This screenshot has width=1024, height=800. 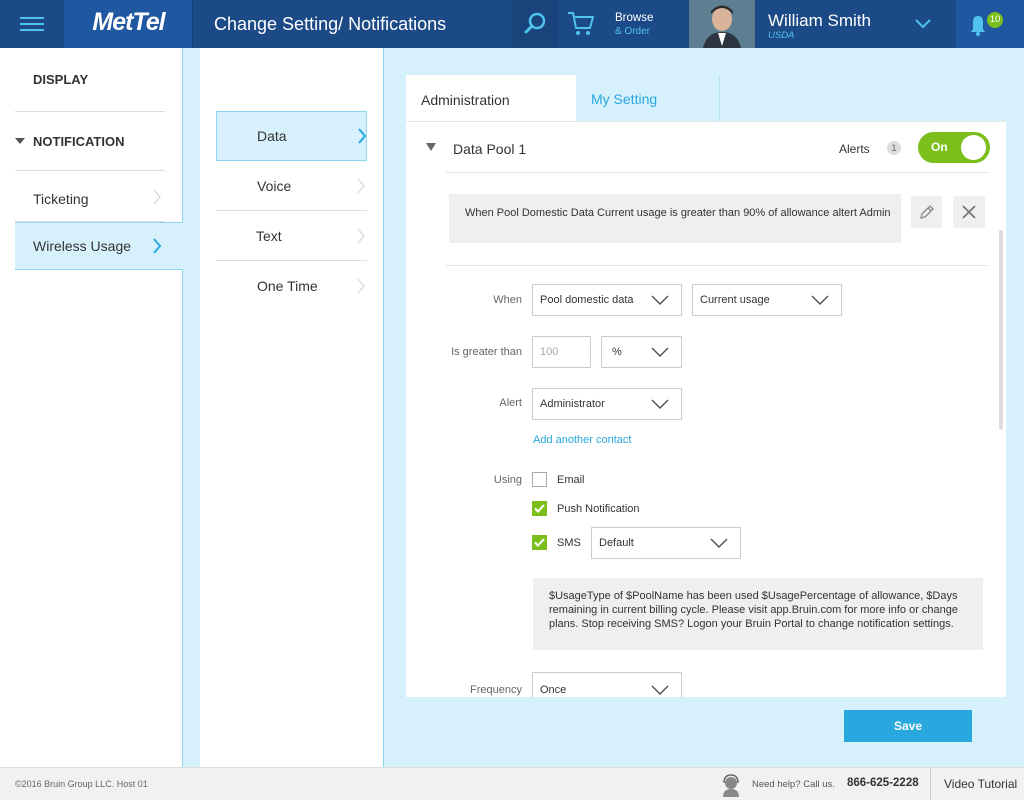 I want to click on pencil-icon, so click(x=927, y=212).